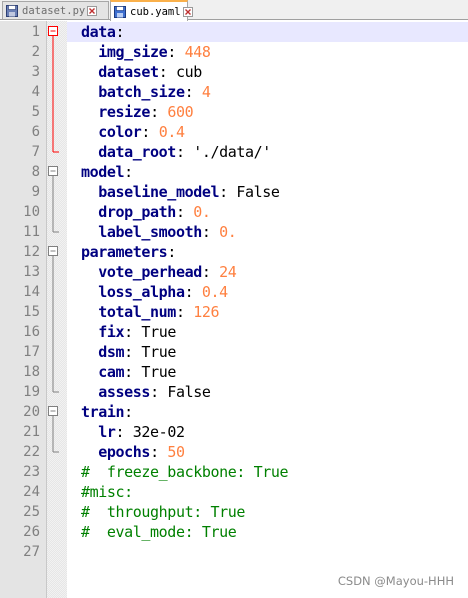  Describe the element at coordinates (124, 452) in the screenshot. I see `yaml-key: epochs` at that location.